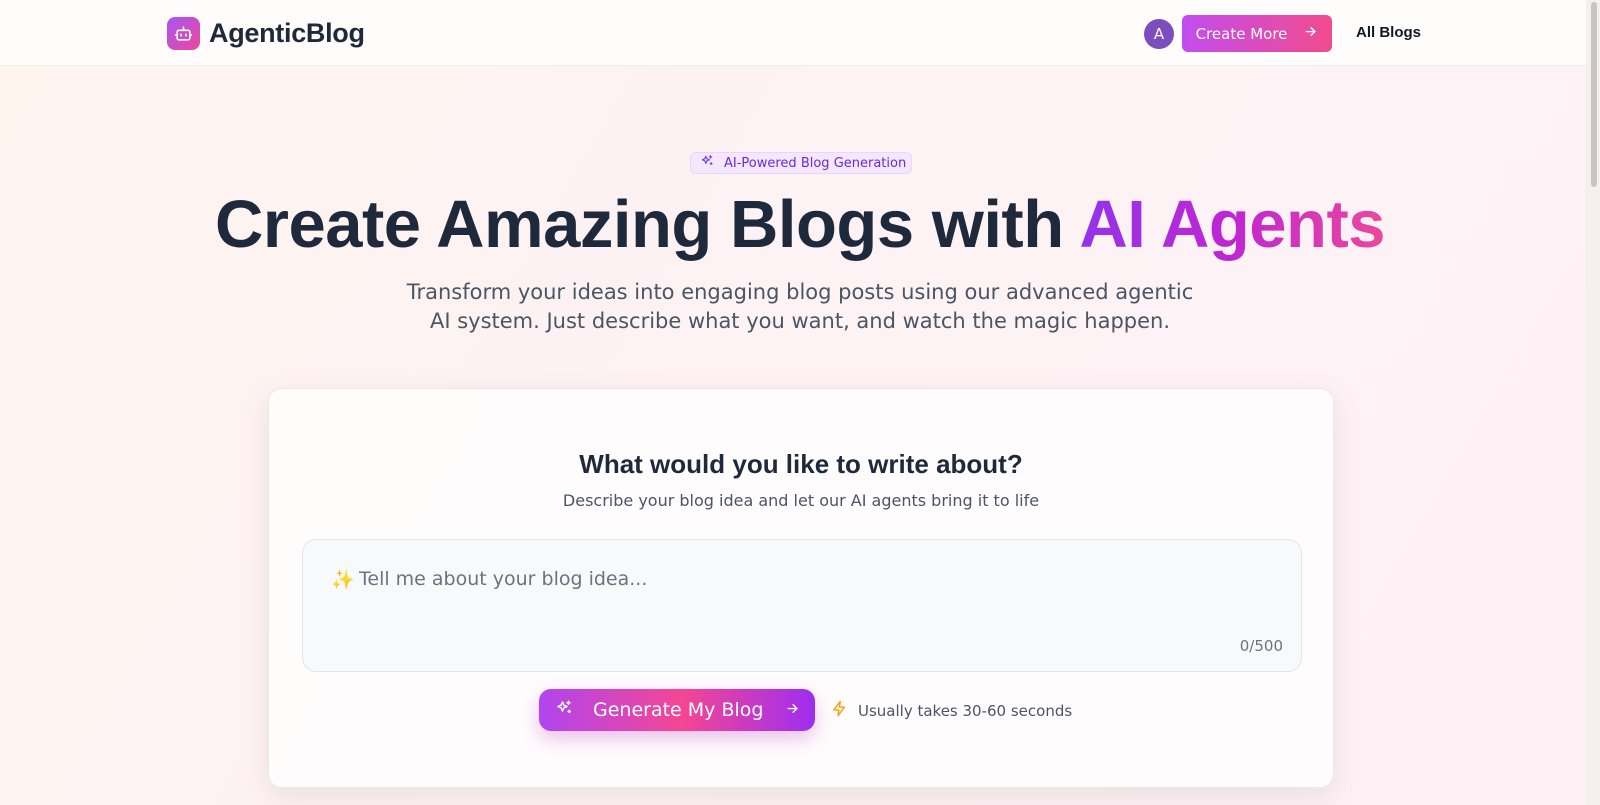  I want to click on badge-text: AI-Powered Blog Generation, so click(815, 163).